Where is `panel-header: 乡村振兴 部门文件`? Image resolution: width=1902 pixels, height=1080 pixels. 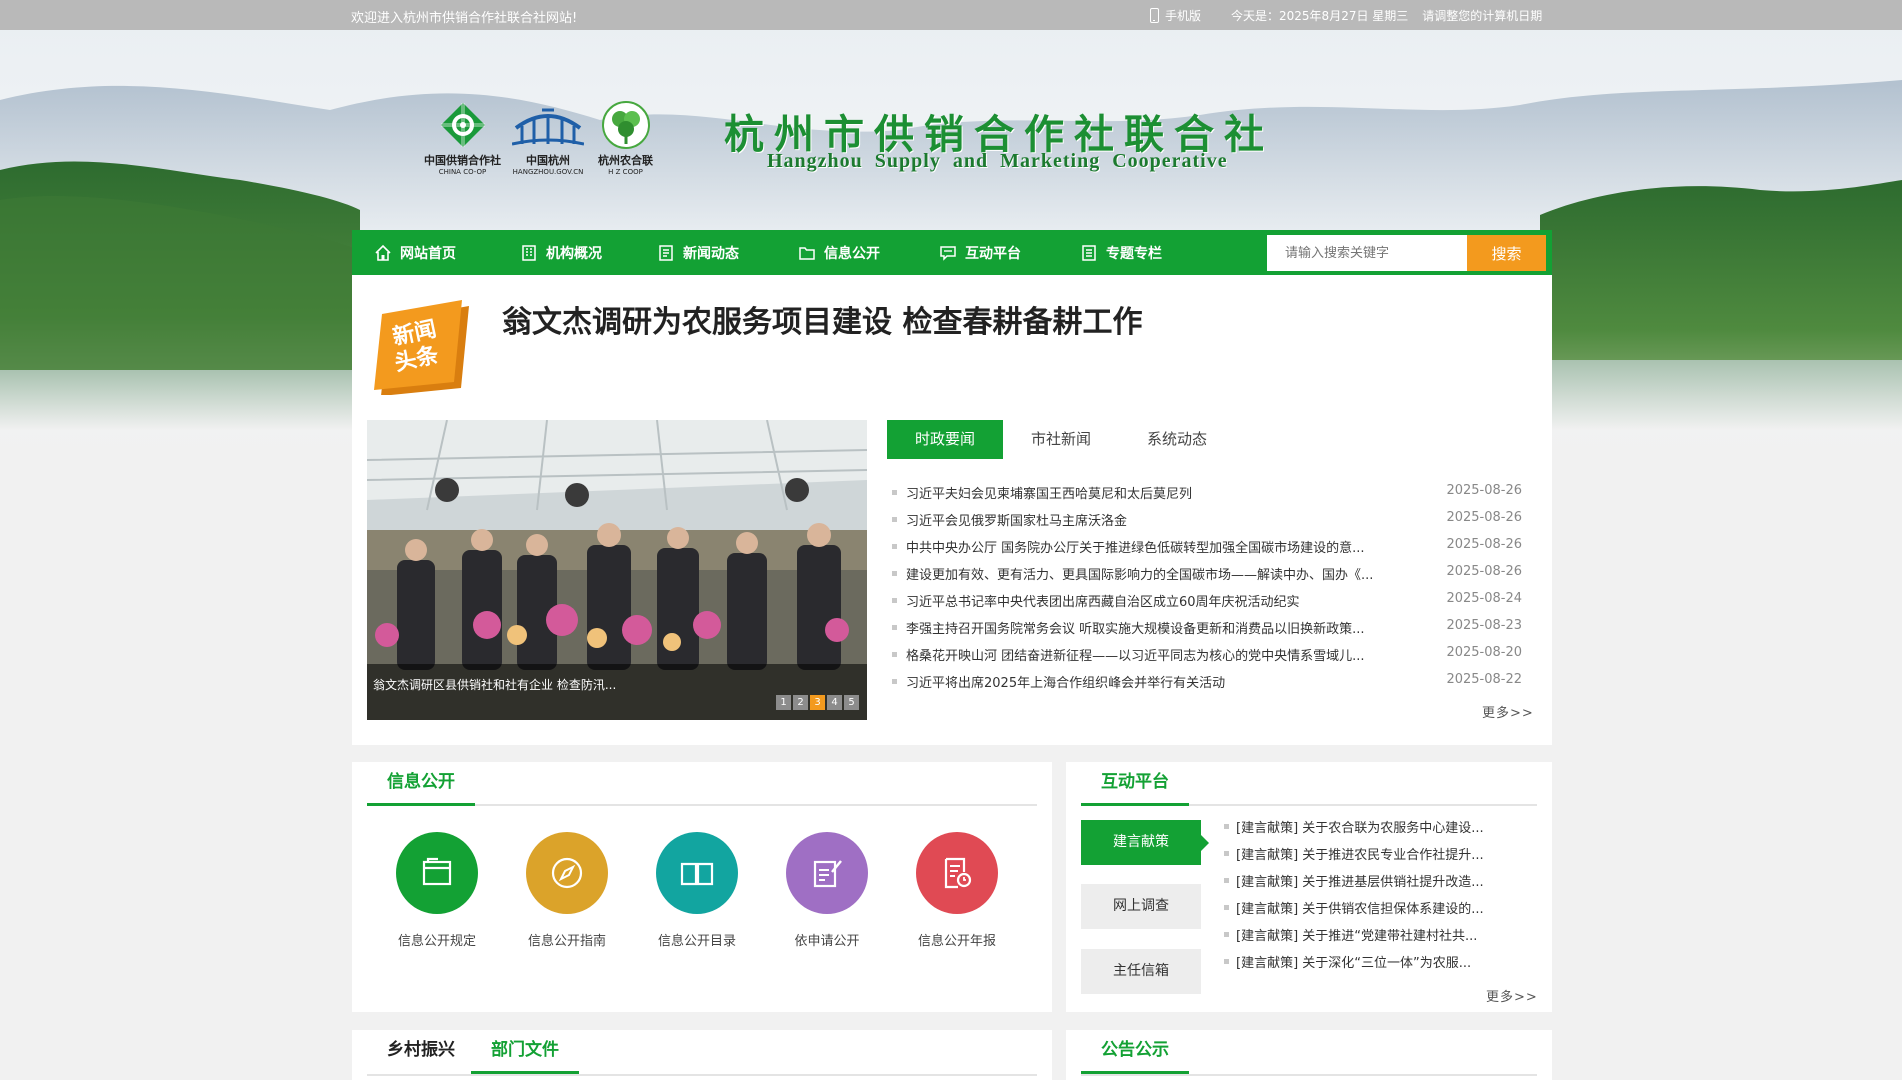 panel-header: 乡村振兴 部门文件 is located at coordinates (702, 1053).